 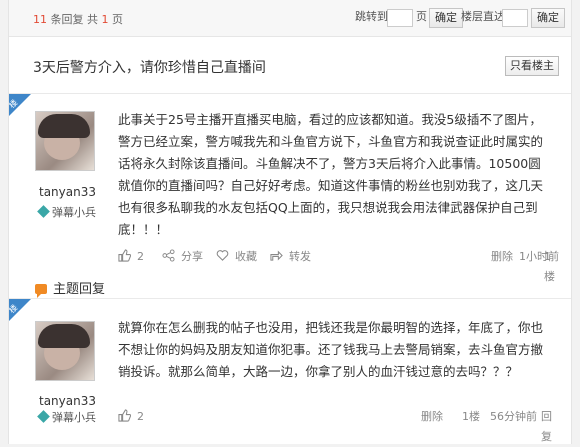 What do you see at coordinates (182, 257) in the screenshot?
I see `share-button: 分享` at bounding box center [182, 257].